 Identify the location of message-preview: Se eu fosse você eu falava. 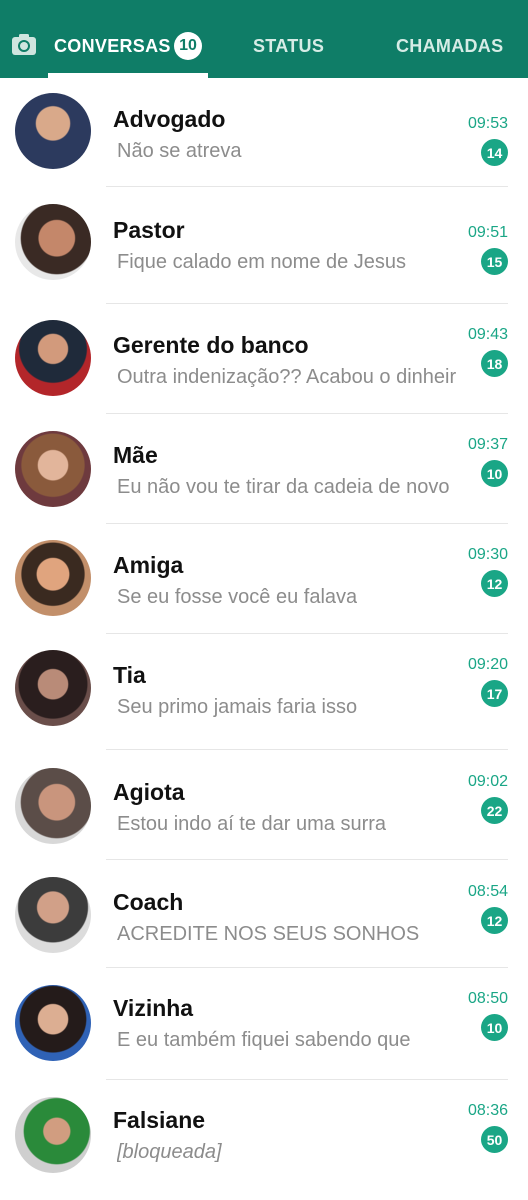
(237, 597).